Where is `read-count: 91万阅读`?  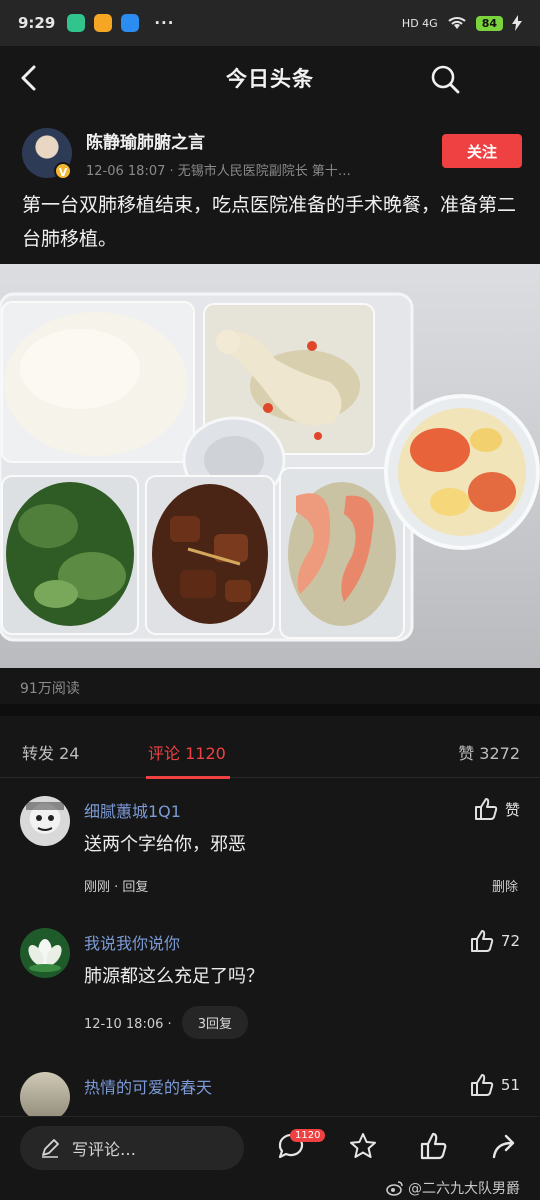
read-count: 91万阅读 is located at coordinates (50, 689).